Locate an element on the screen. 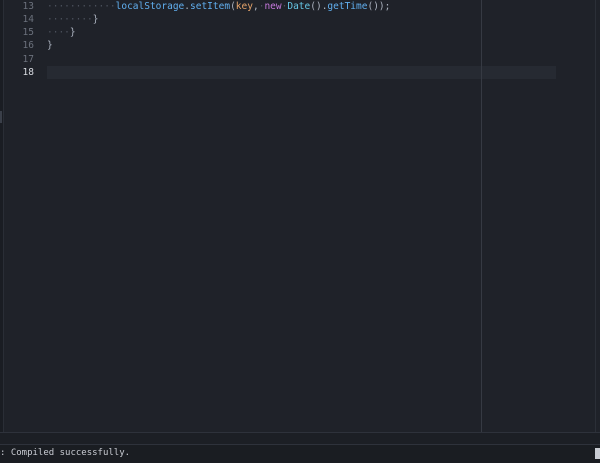 This screenshot has height=463, width=600. code-line: } is located at coordinates (50, 45).